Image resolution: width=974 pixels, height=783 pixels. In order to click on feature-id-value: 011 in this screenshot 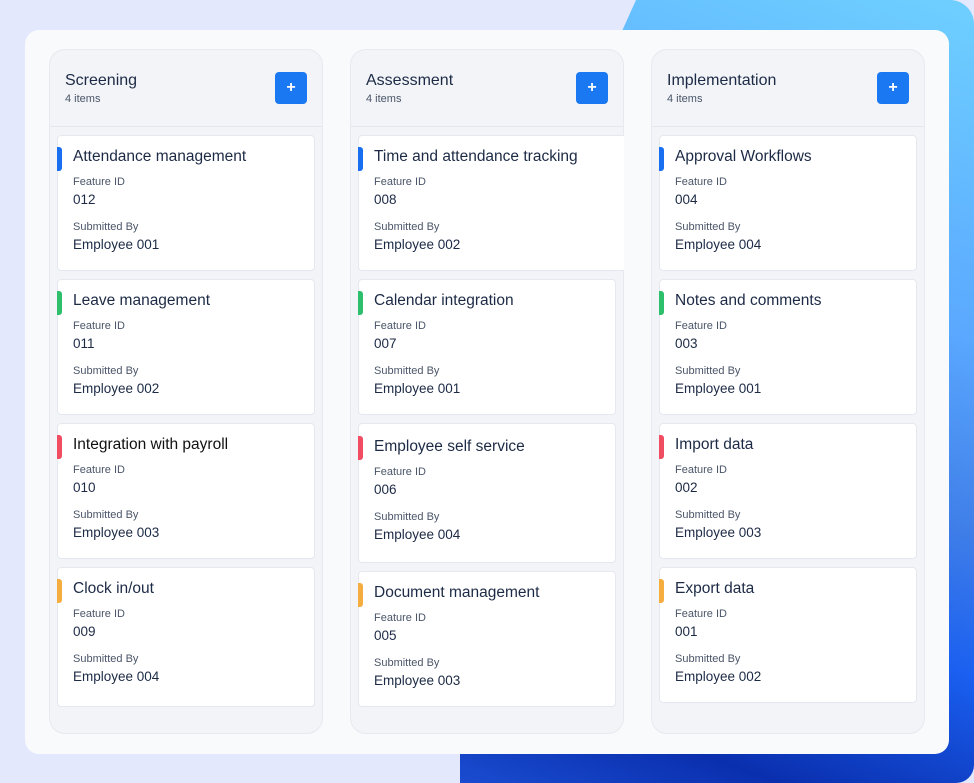, I will do `click(84, 343)`.